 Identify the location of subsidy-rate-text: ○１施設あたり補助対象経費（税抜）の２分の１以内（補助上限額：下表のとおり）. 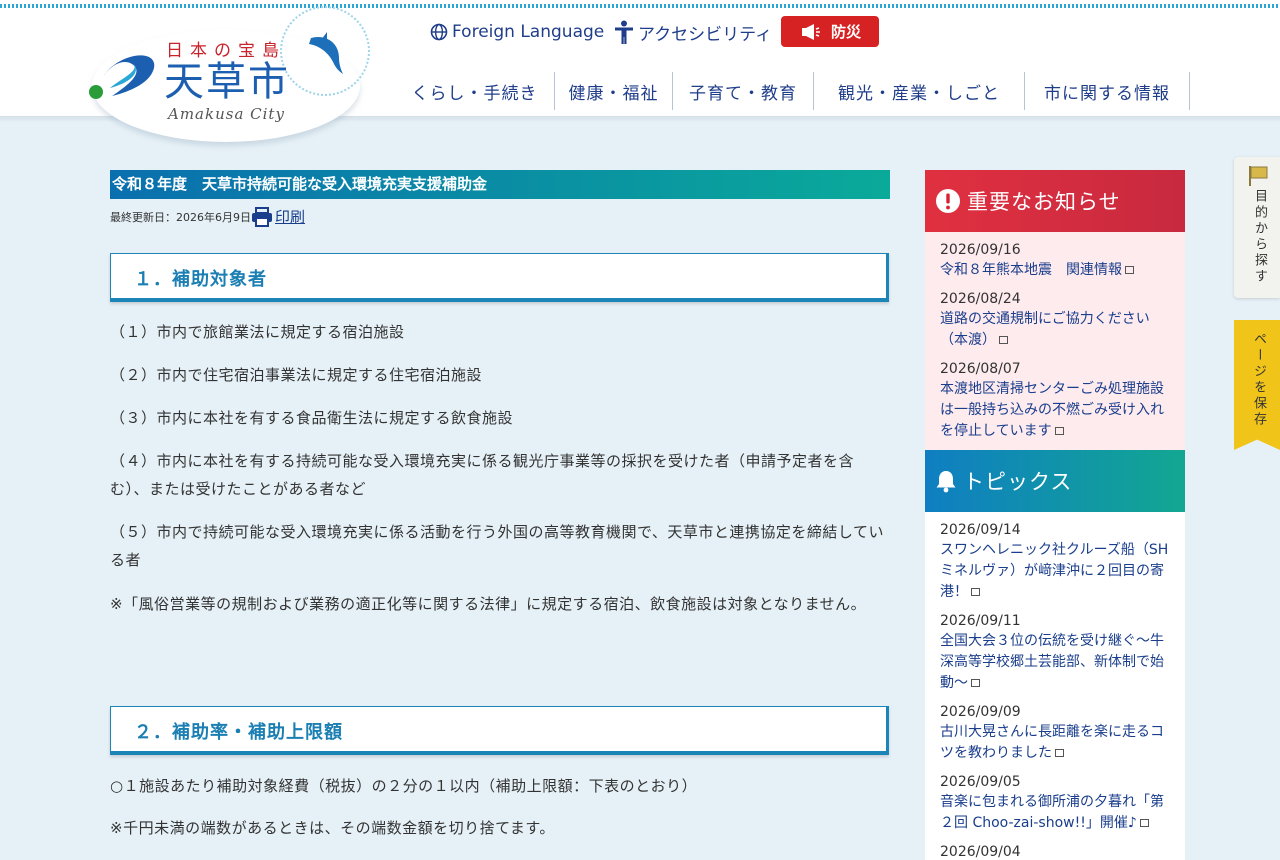
(404, 786).